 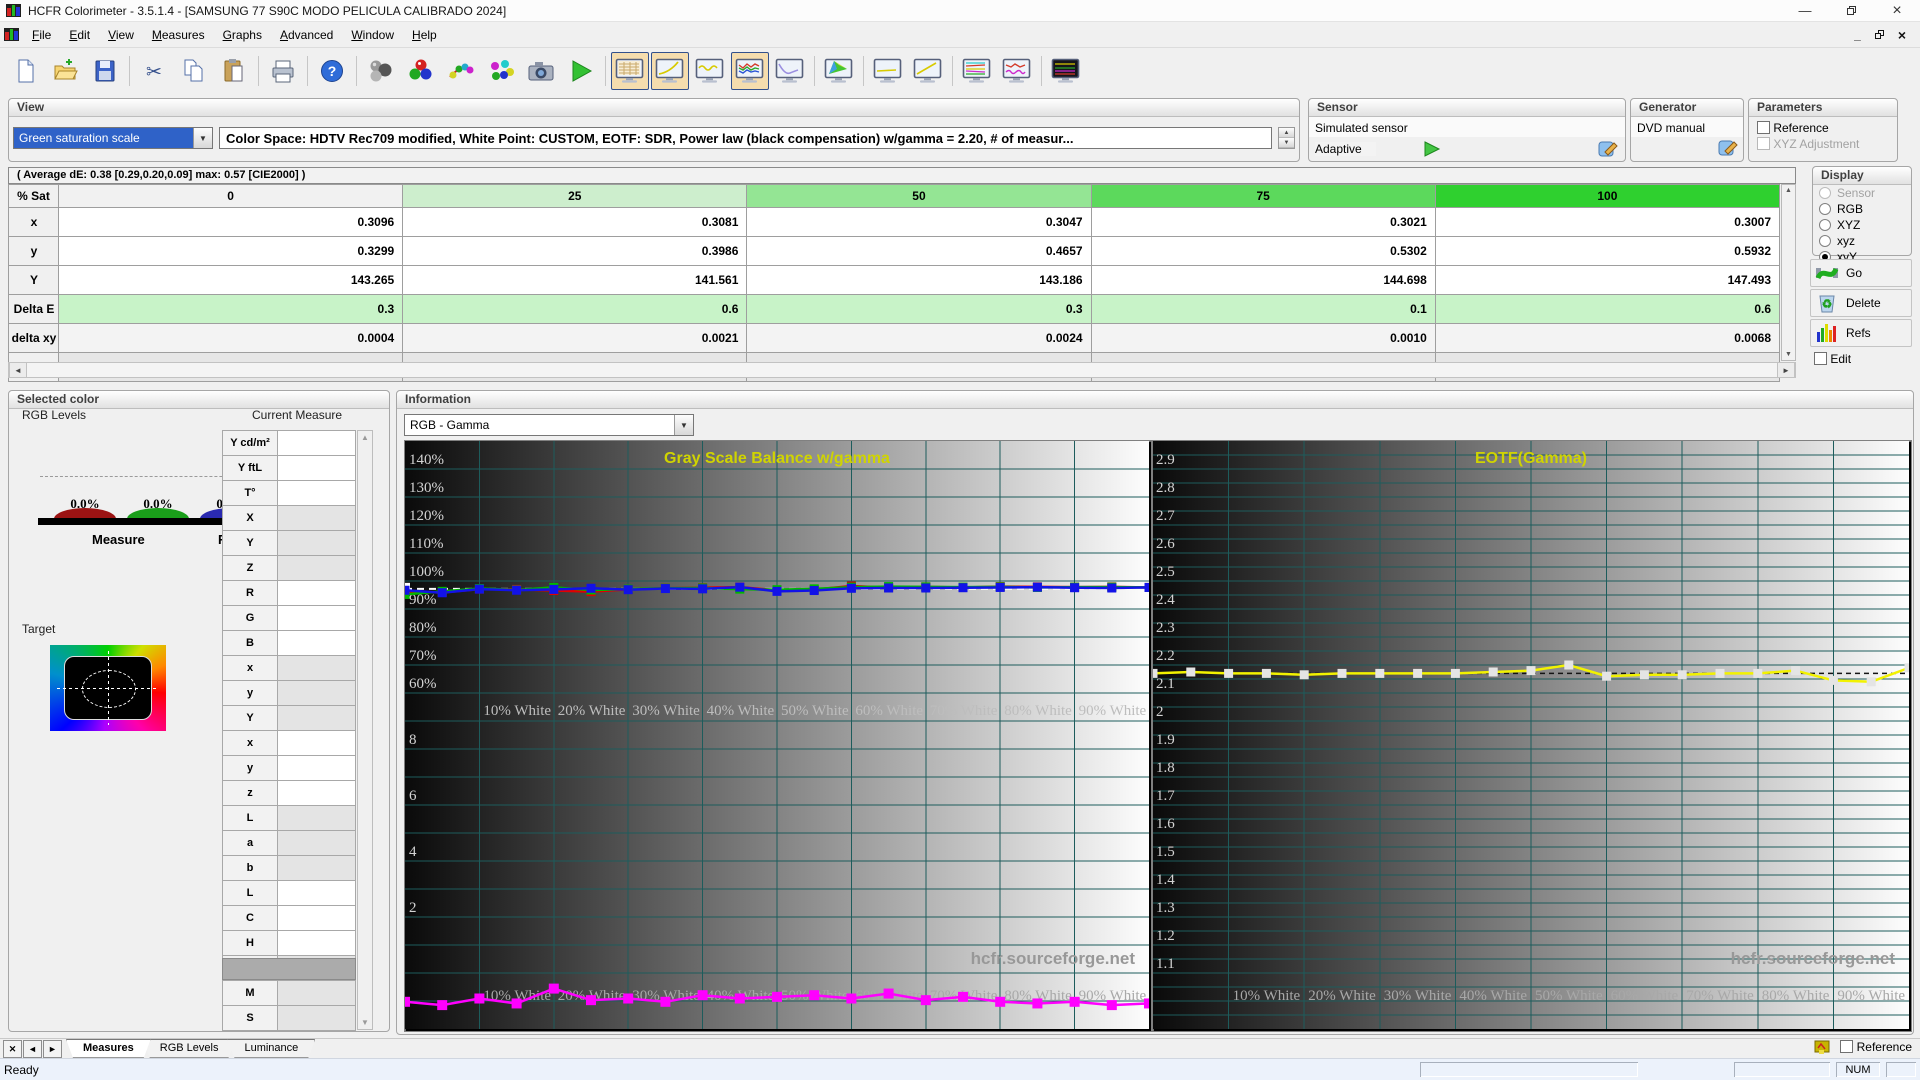 I want to click on measure-cell: 0.3299, so click(x=231, y=251).